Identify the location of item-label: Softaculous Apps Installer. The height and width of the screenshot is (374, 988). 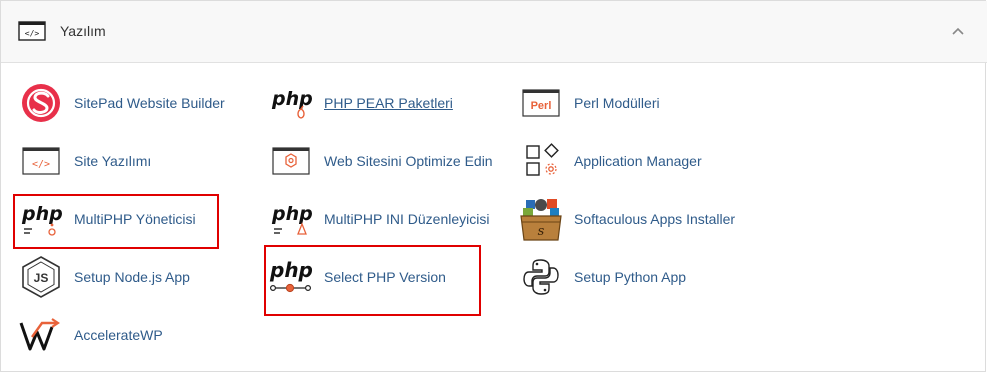
(655, 219).